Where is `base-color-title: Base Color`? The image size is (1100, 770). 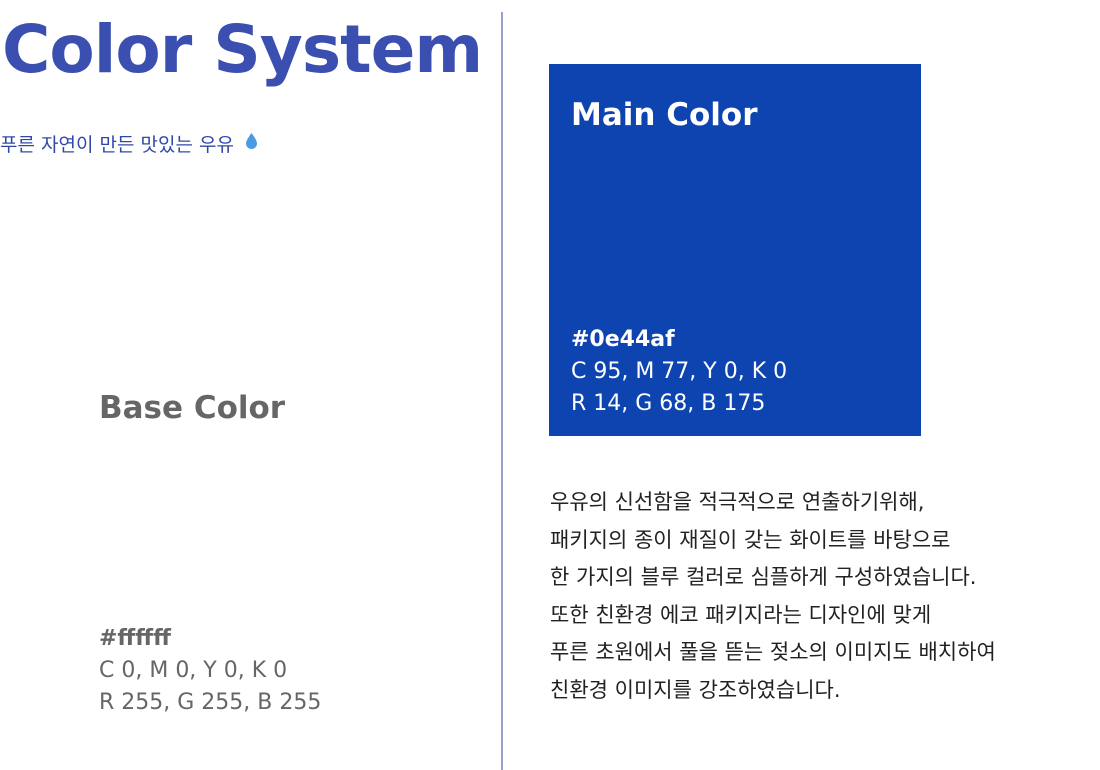 base-color-title: Base Color is located at coordinates (192, 408).